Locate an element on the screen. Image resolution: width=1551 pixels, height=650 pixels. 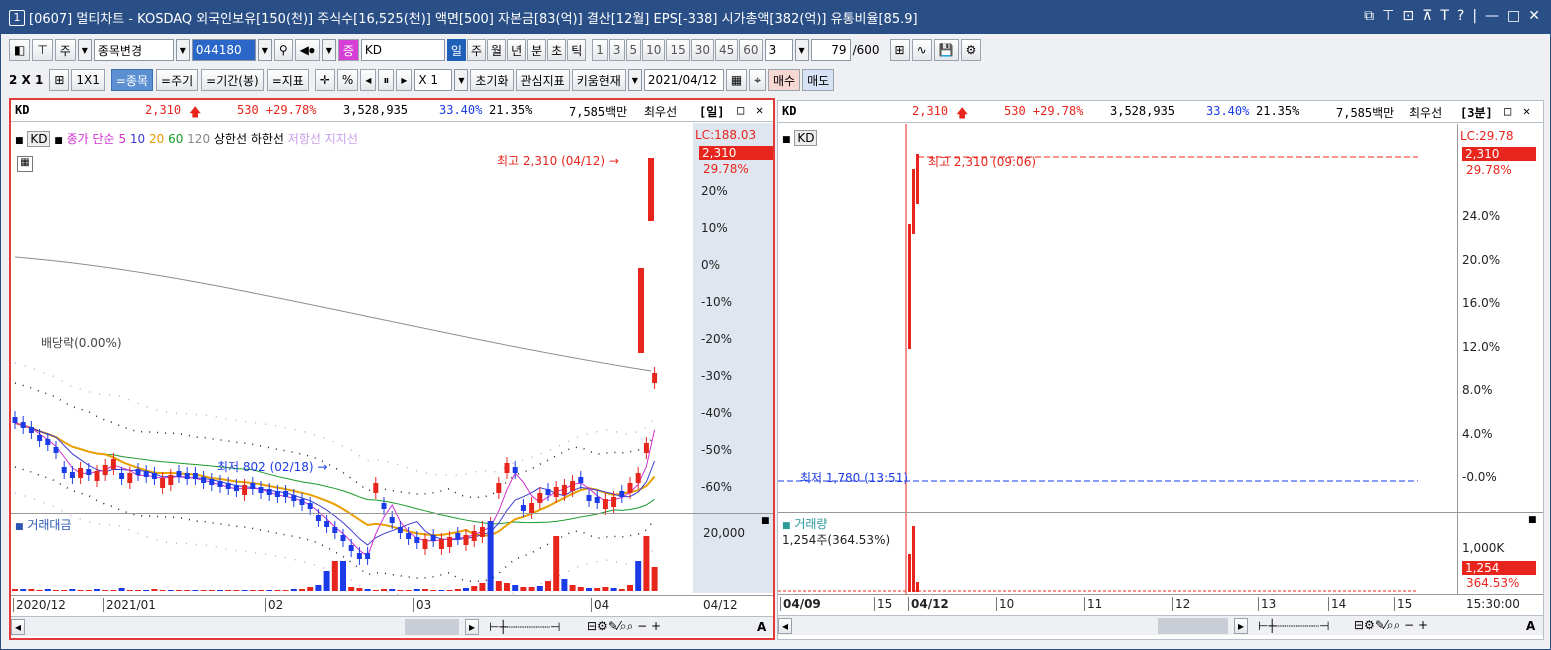
title-control-7: — is located at coordinates (1492, 16).